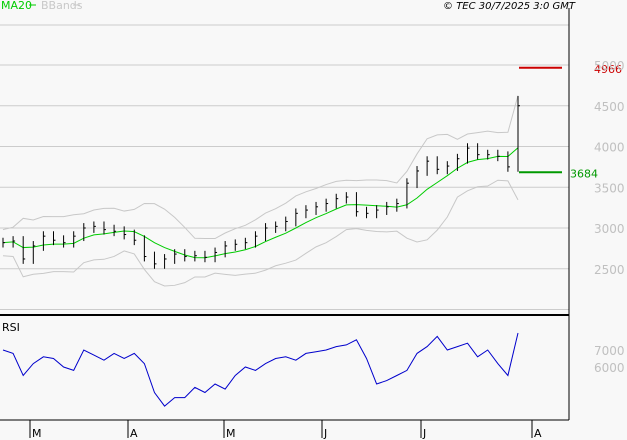 The image size is (627, 440). What do you see at coordinates (609, 148) in the screenshot?
I see `y-tick-label: 4000` at bounding box center [609, 148].